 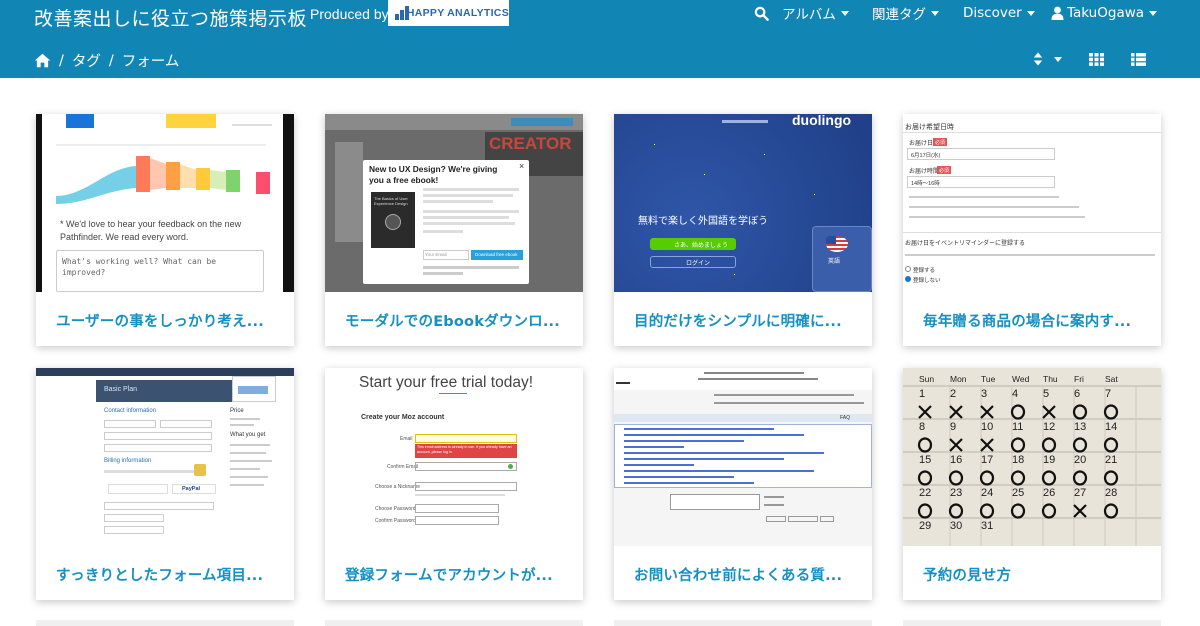 I want to click on breadcrumb: / タグ / フォーム, so click(x=106, y=60).